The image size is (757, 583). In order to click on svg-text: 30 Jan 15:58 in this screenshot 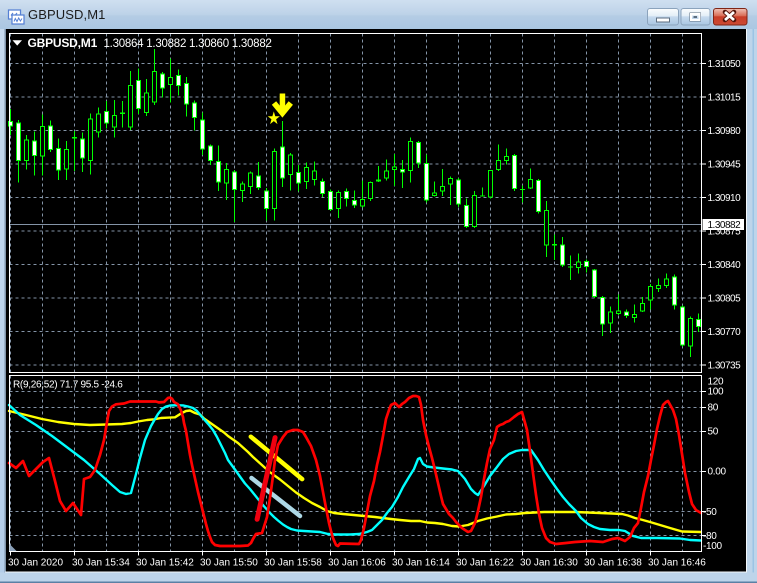, I will do `click(293, 563)`.